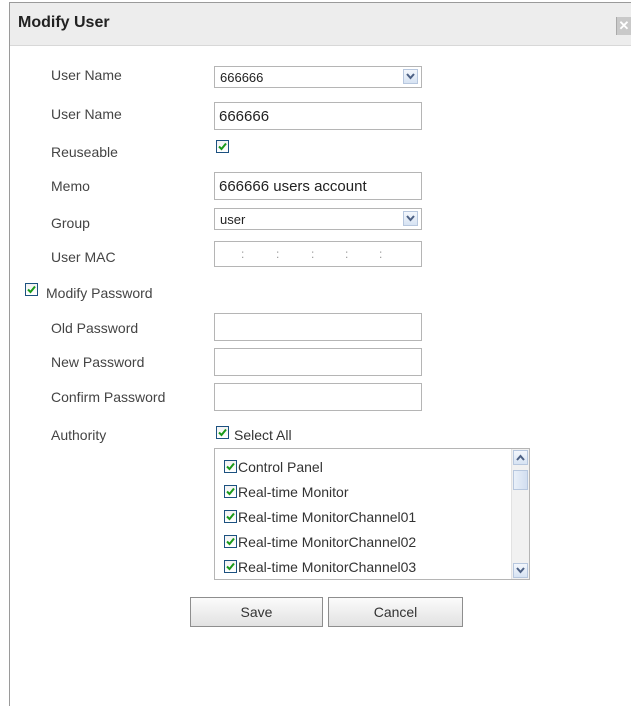  What do you see at coordinates (70, 223) in the screenshot?
I see `group-label: Group` at bounding box center [70, 223].